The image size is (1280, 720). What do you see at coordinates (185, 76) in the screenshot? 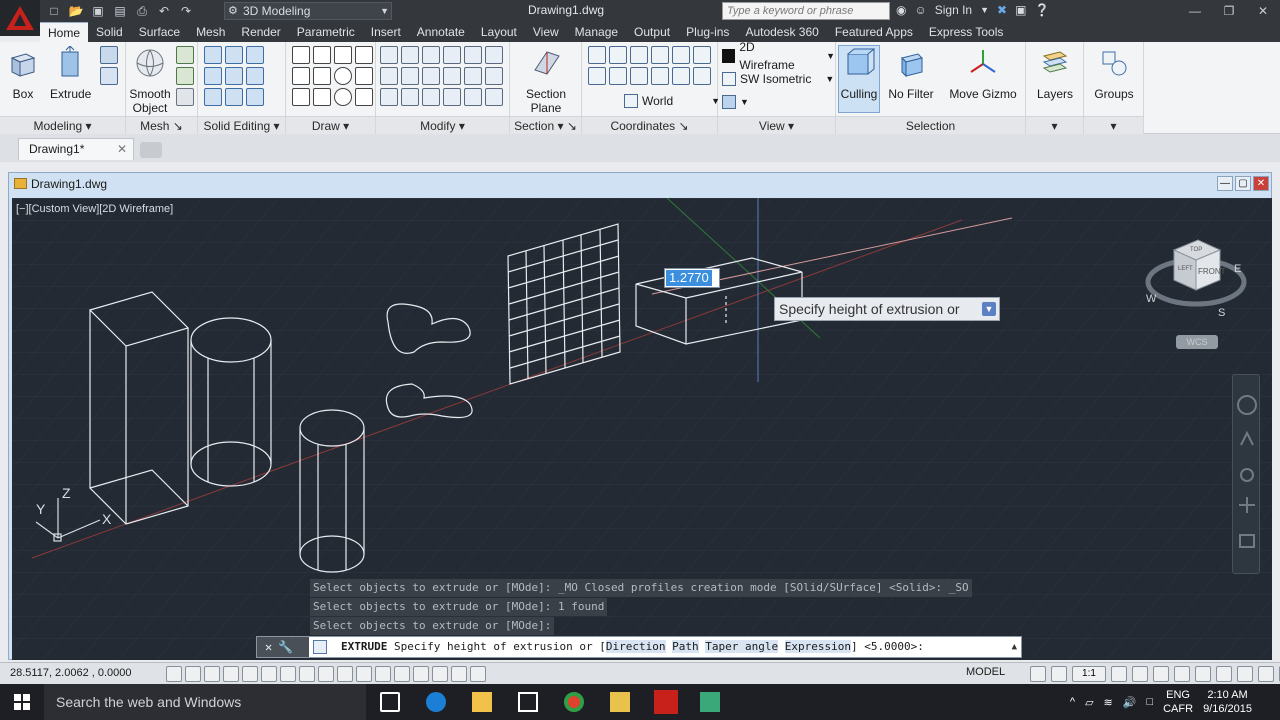
I see `smooth-less-icon` at bounding box center [185, 76].